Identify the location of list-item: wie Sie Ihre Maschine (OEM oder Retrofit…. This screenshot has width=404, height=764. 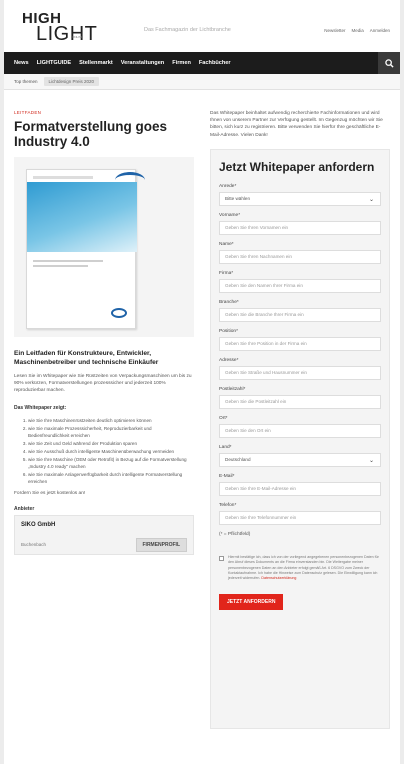
(111, 463).